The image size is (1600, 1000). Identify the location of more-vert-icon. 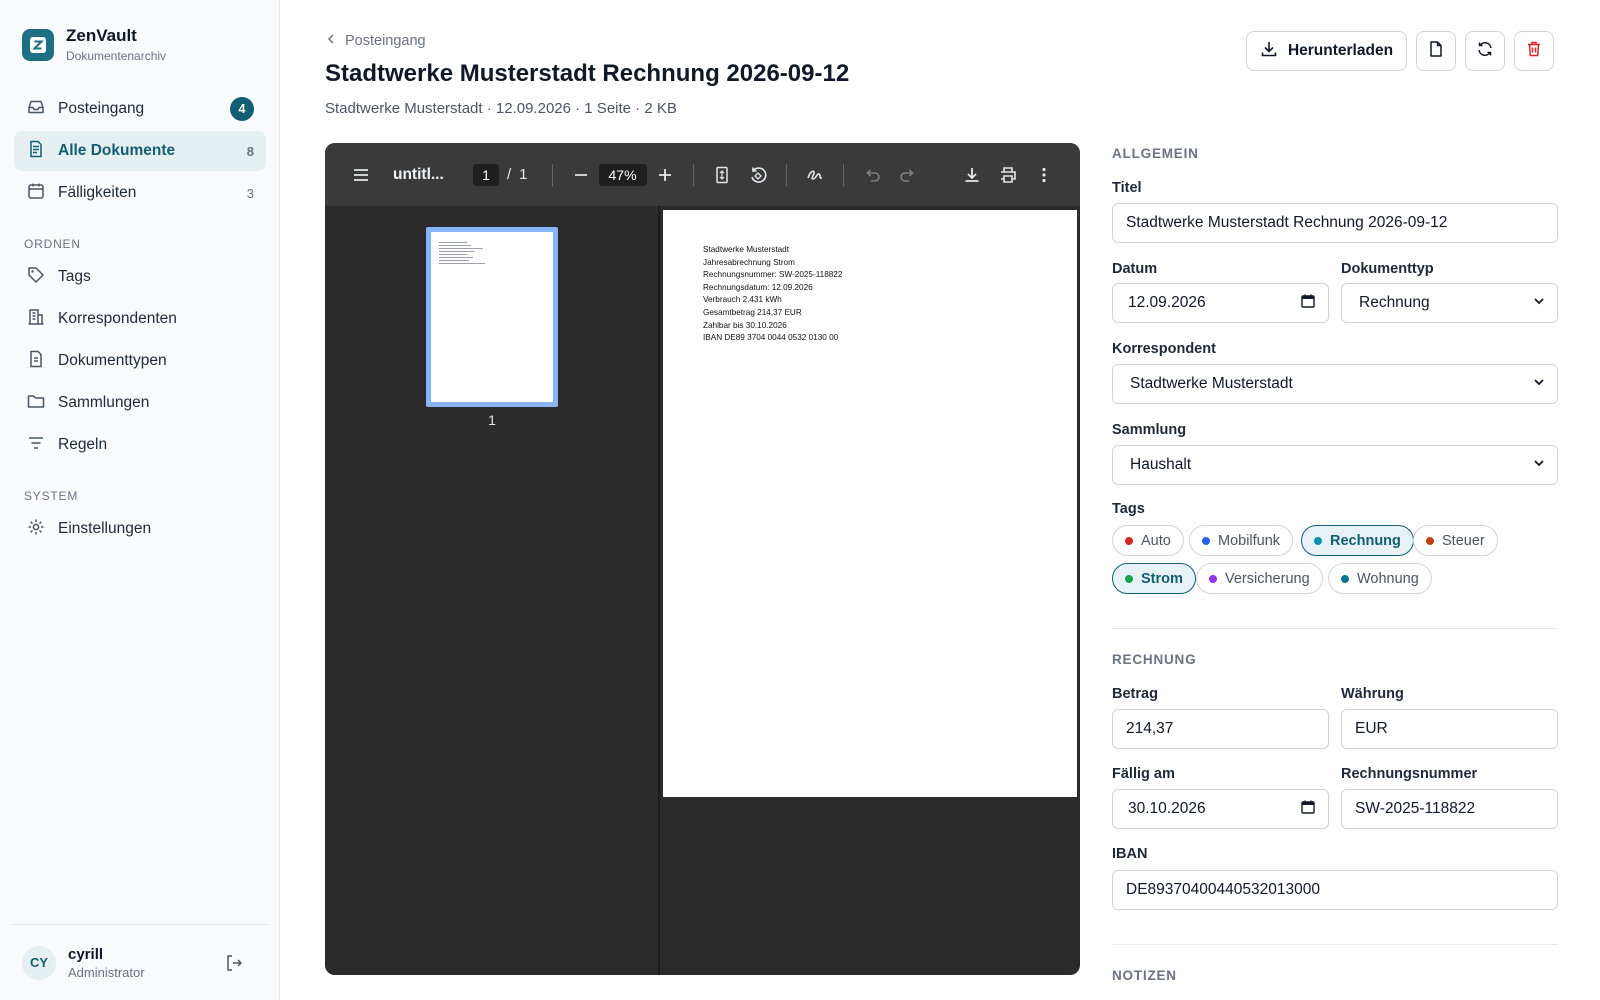
(1044, 175).